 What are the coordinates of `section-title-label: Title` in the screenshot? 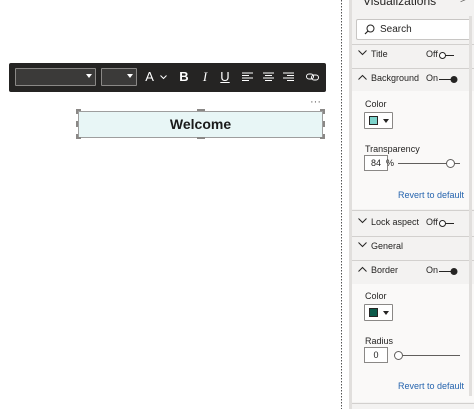 It's located at (379, 54).